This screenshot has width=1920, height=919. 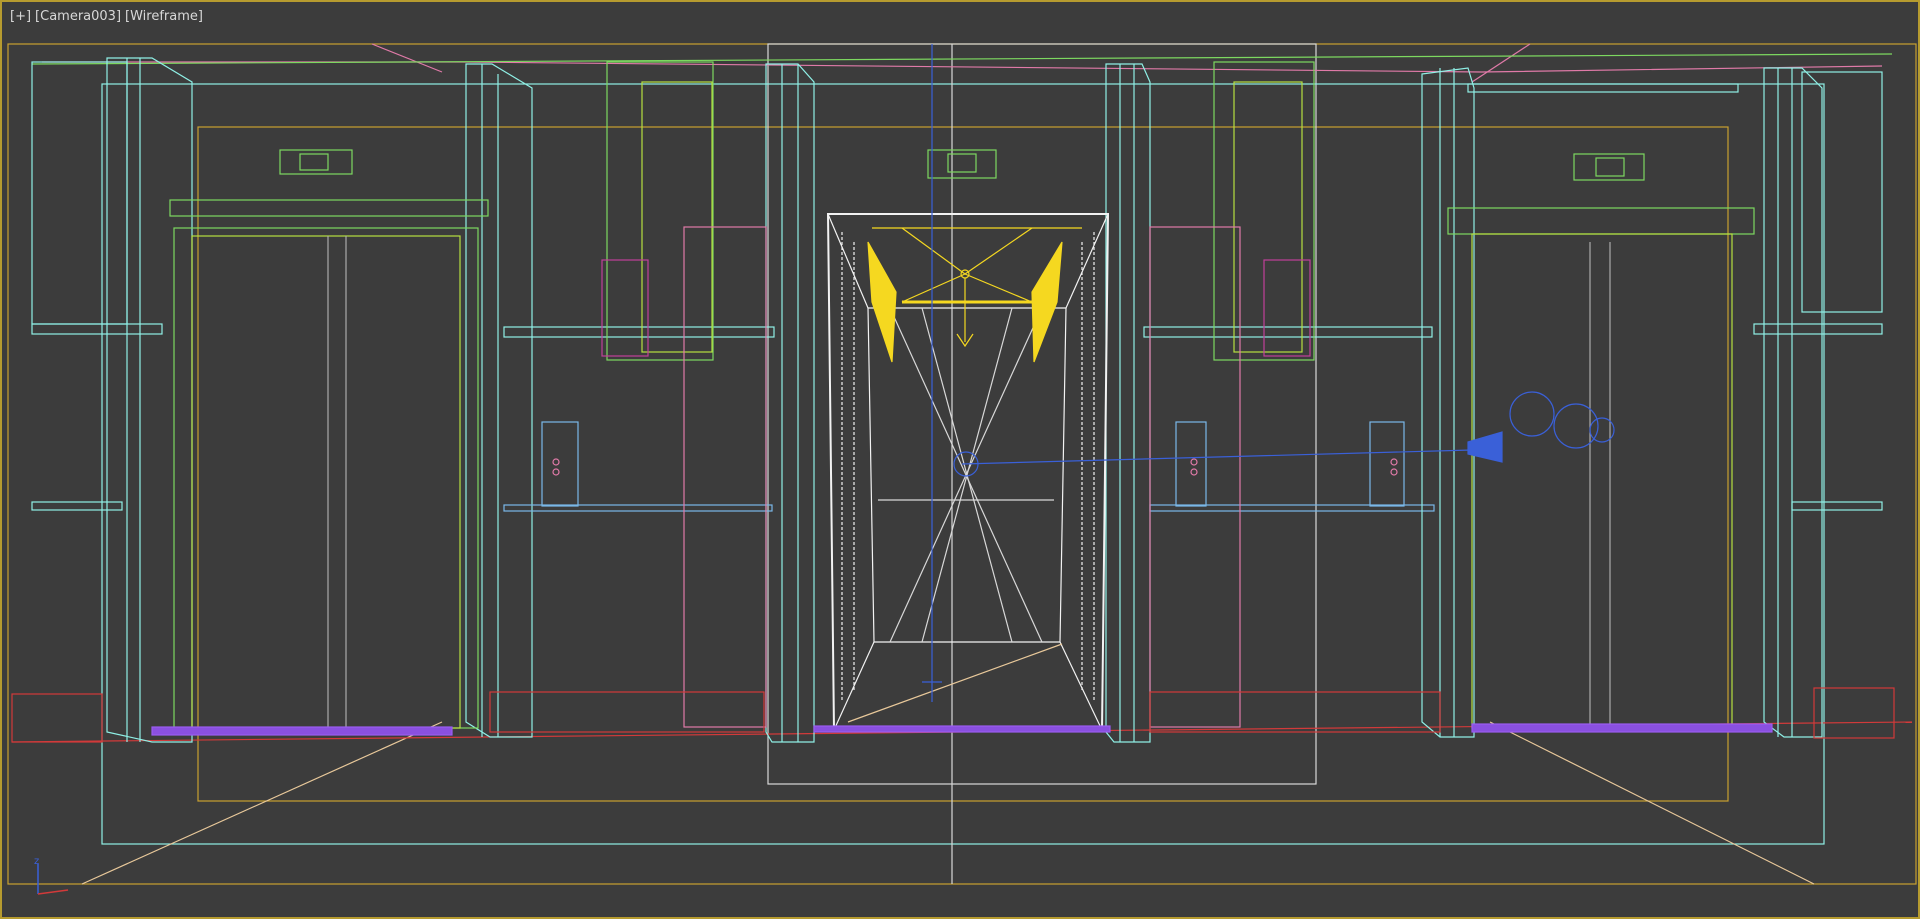 I want to click on center-elevator-cabin, so click(x=962, y=441).